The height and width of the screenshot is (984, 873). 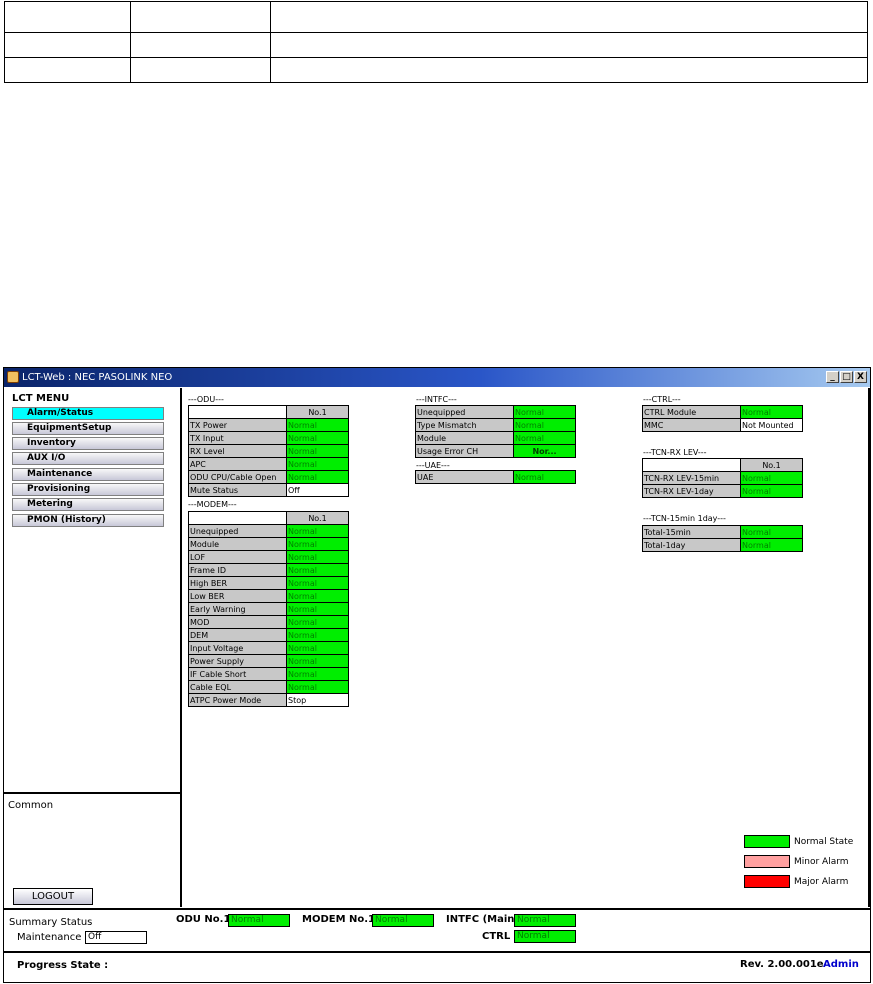 I want to click on intfc-row-label: Unequipped, so click(x=464, y=412).